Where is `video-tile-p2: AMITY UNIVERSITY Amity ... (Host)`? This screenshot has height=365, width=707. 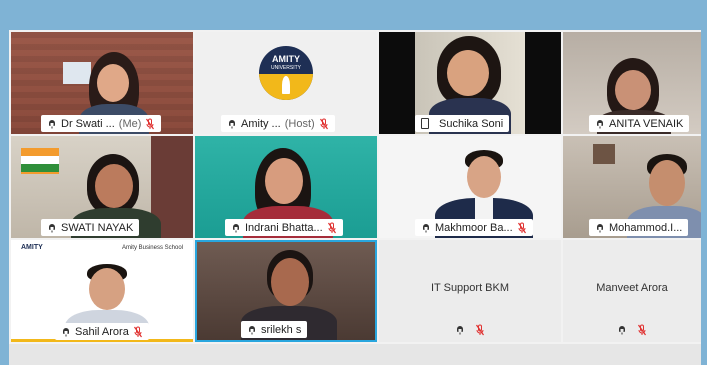 video-tile-p2: AMITY UNIVERSITY Amity ... (Host) is located at coordinates (286, 83).